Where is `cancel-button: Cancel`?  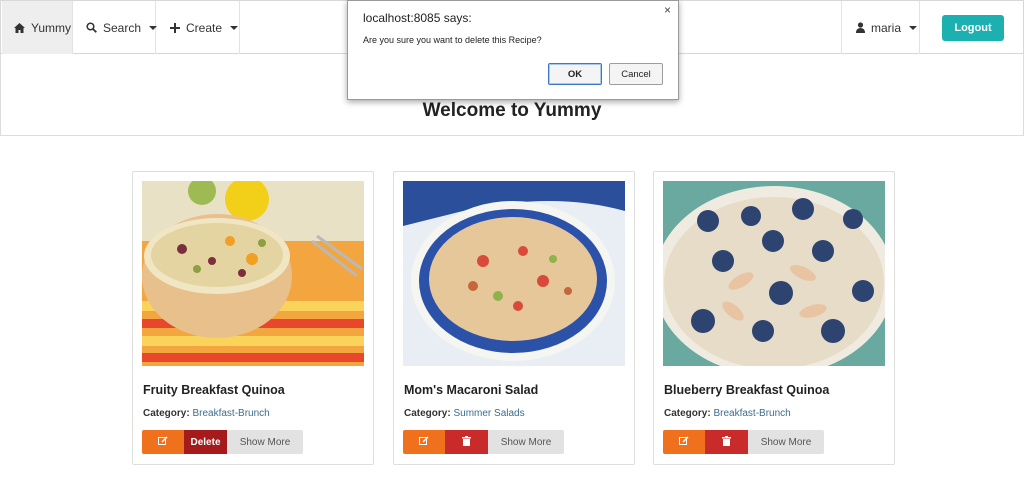
cancel-button: Cancel is located at coordinates (636, 74).